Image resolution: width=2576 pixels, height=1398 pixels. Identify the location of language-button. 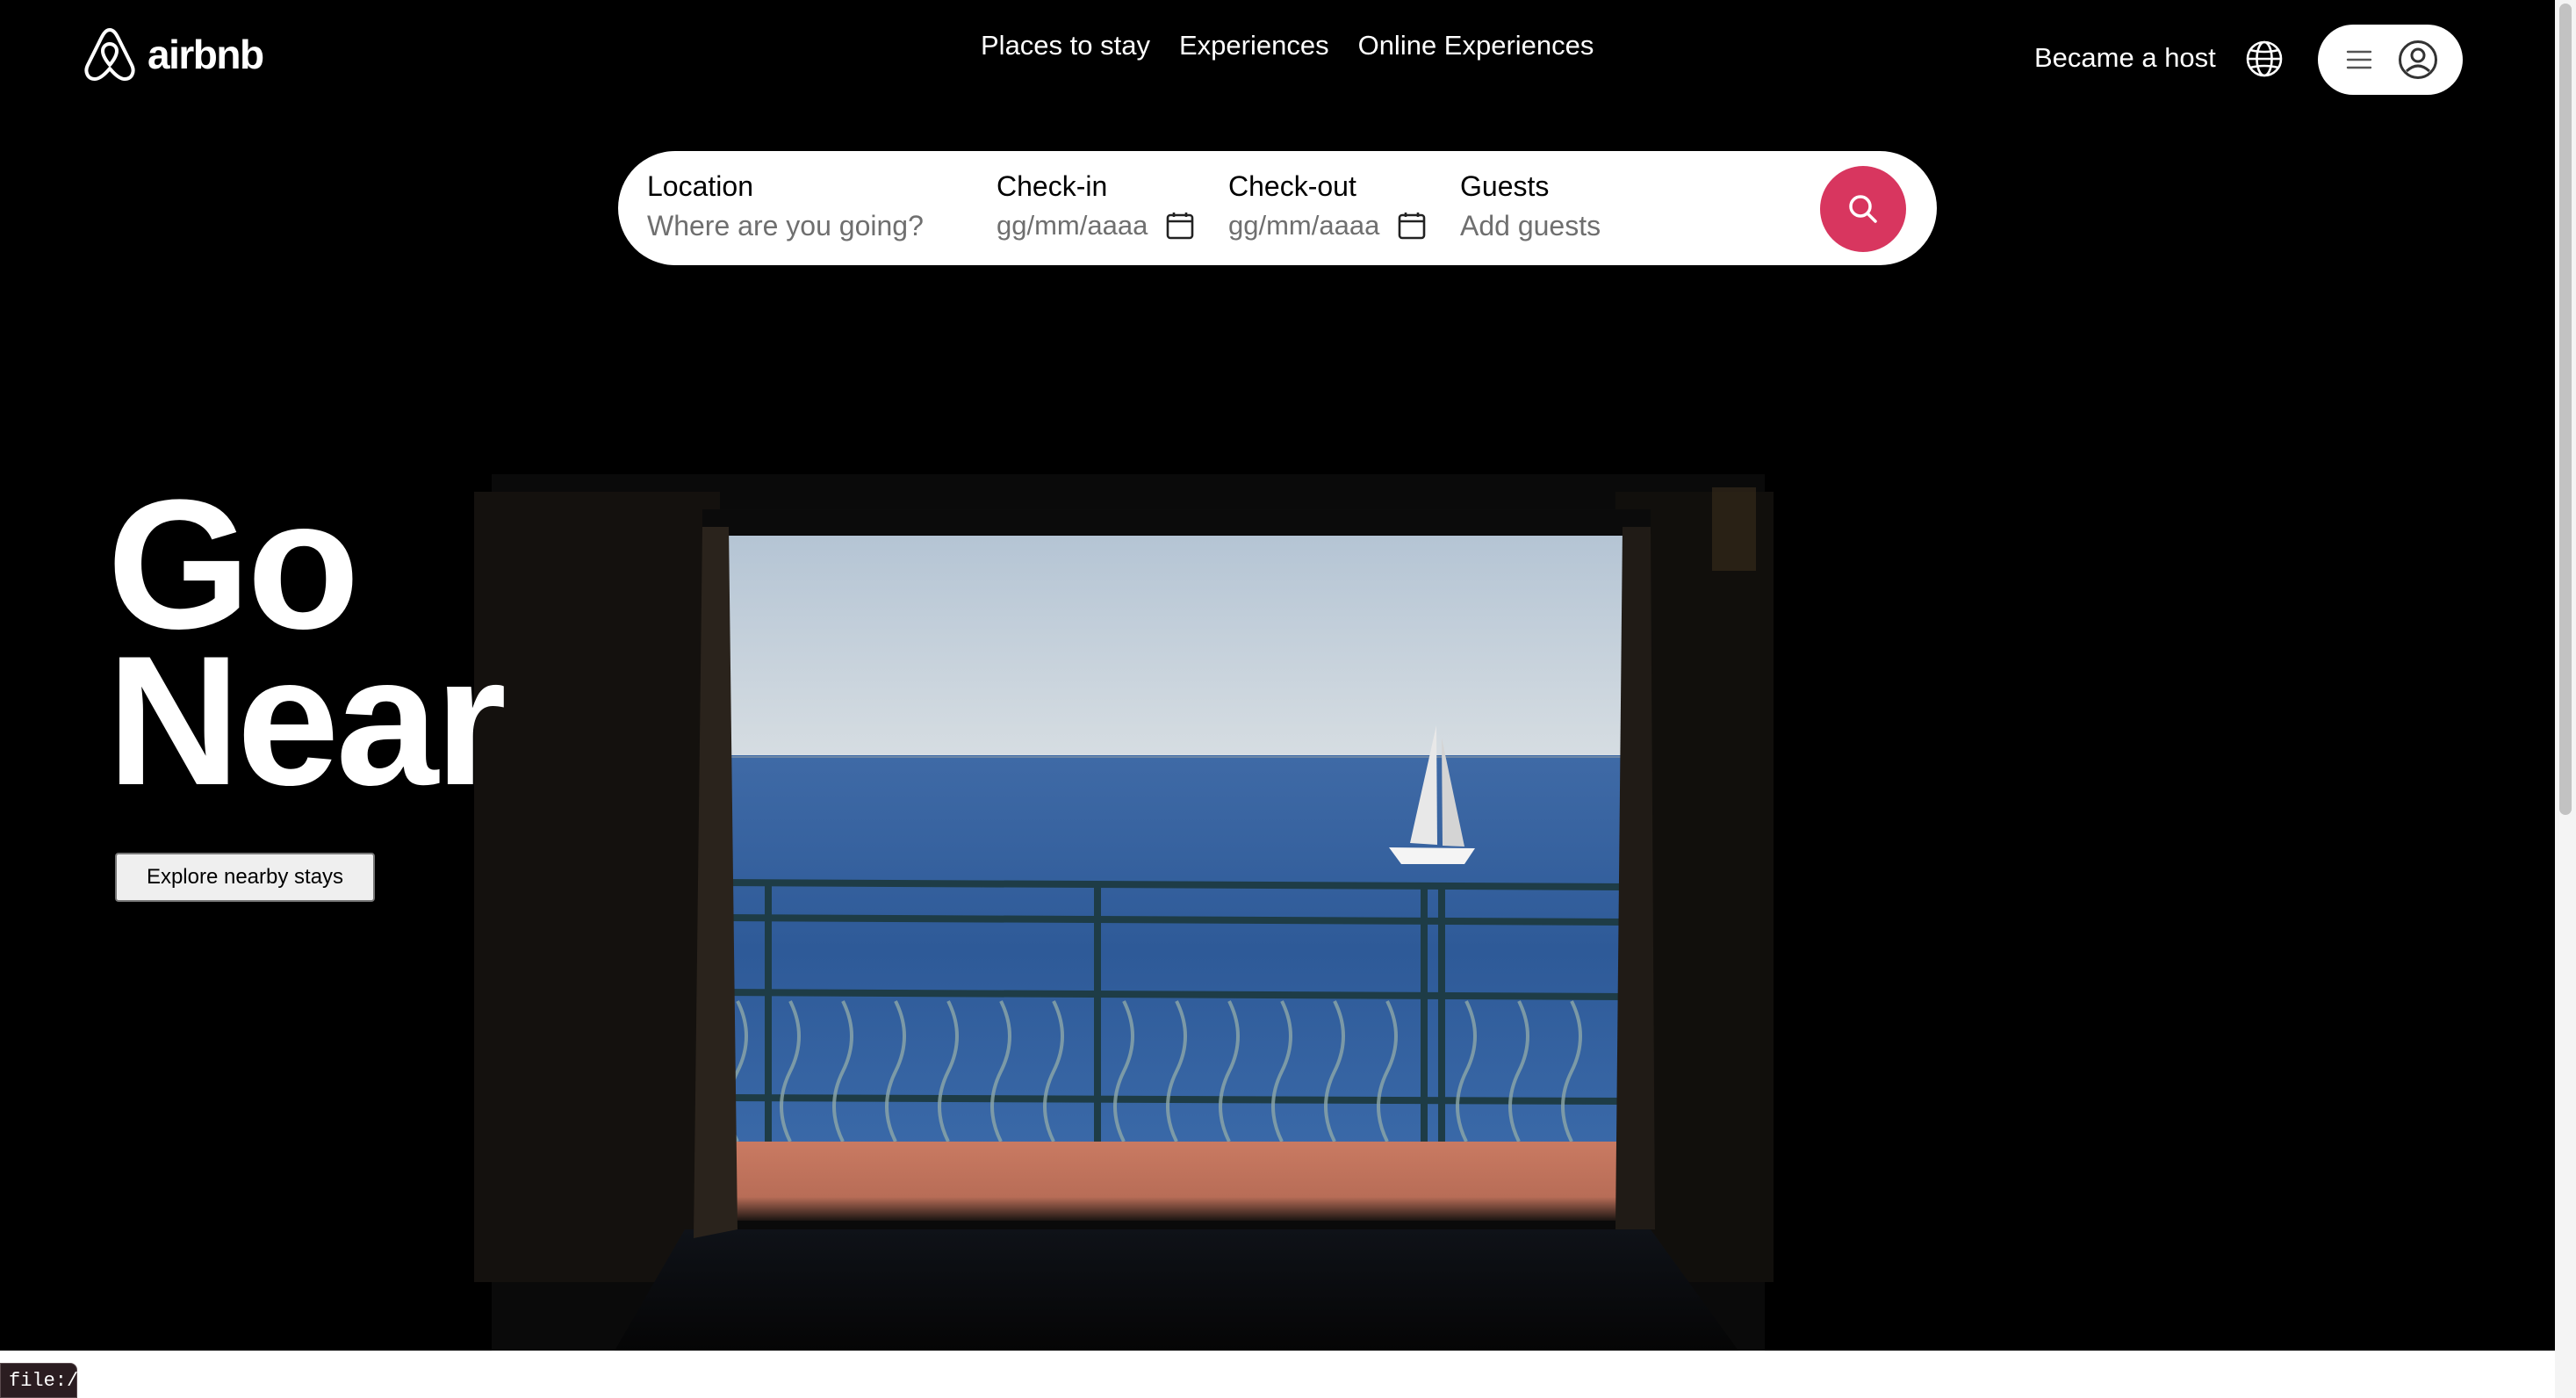
(2264, 59).